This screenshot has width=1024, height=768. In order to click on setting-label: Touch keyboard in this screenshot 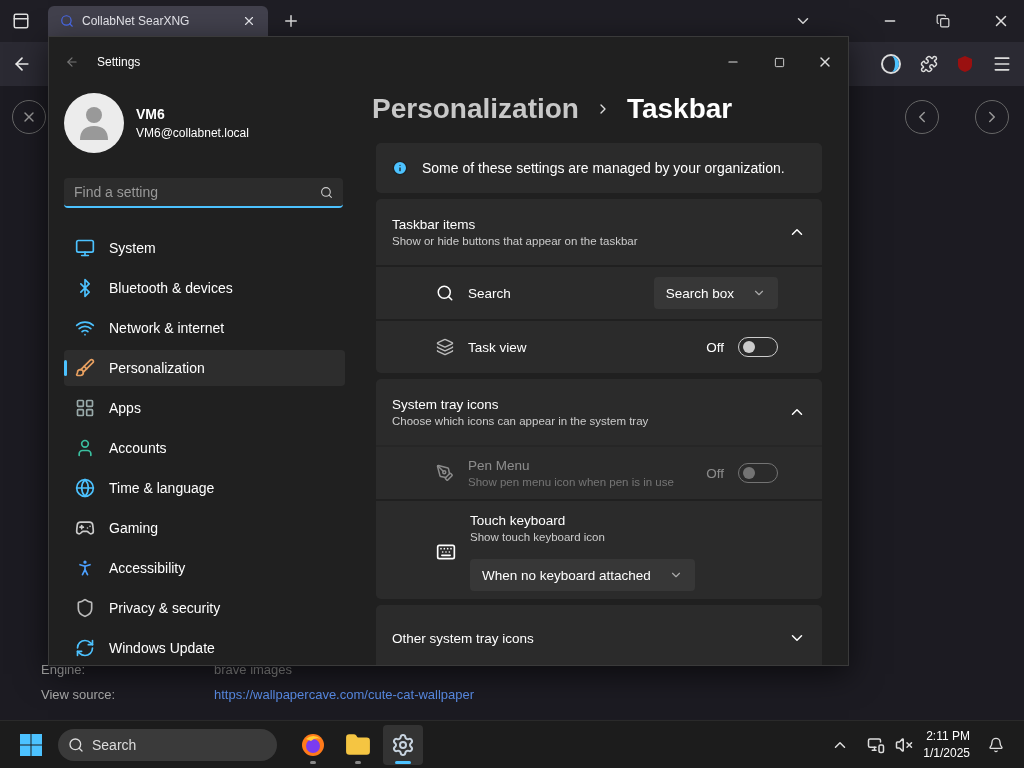, I will do `click(518, 520)`.